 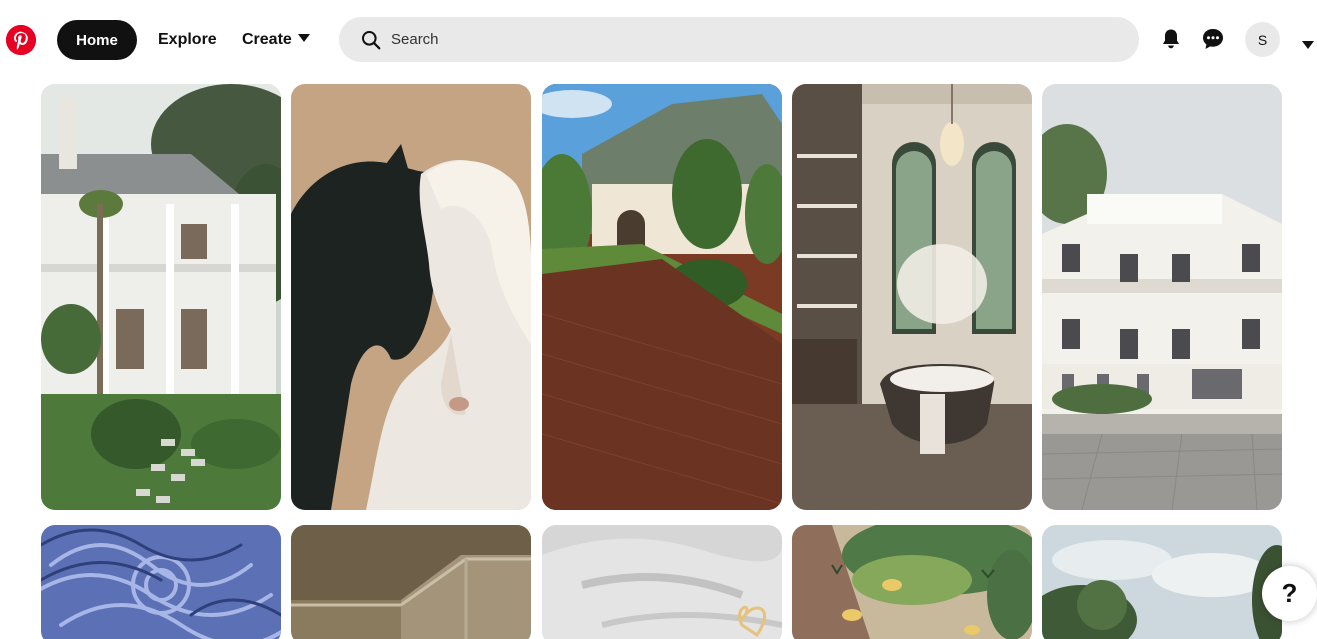 What do you see at coordinates (303, 38) in the screenshot?
I see `caret-down-icon` at bounding box center [303, 38].